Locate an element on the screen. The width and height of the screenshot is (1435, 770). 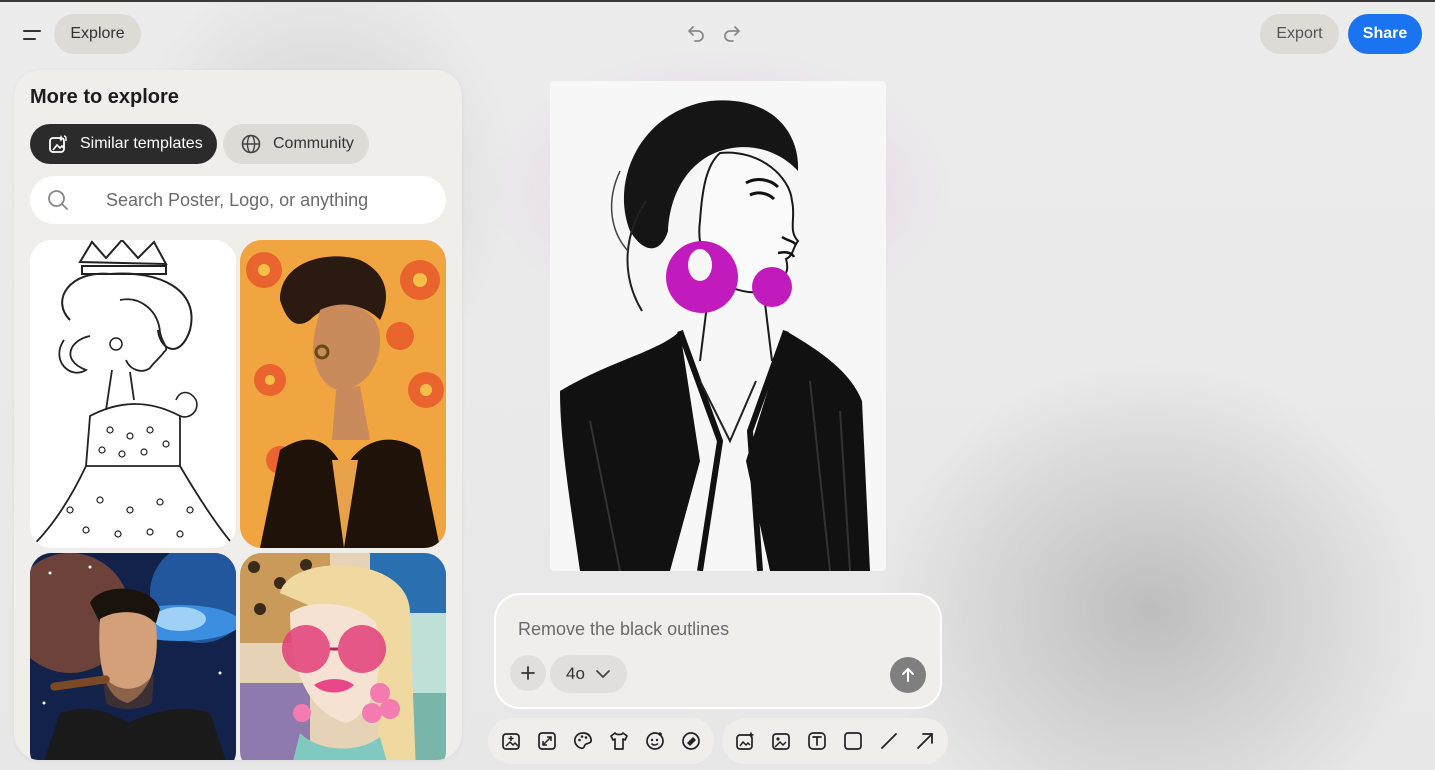
palette-icon is located at coordinates (583, 741).